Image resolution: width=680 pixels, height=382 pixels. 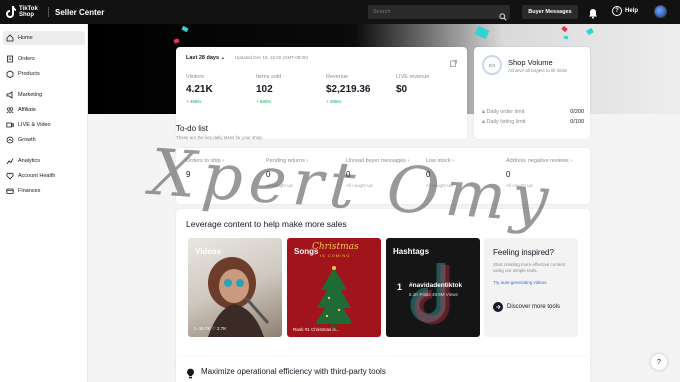 I want to click on avatar, so click(x=660, y=11).